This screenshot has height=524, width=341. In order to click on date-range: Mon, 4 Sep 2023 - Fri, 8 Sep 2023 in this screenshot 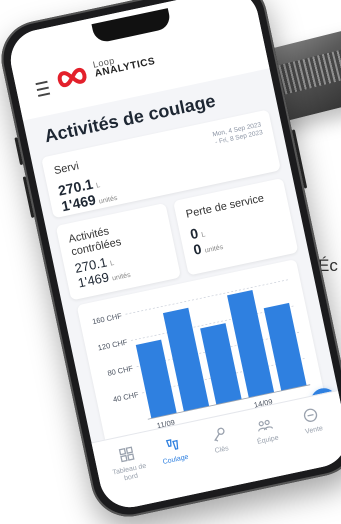, I will do `click(238, 134)`.